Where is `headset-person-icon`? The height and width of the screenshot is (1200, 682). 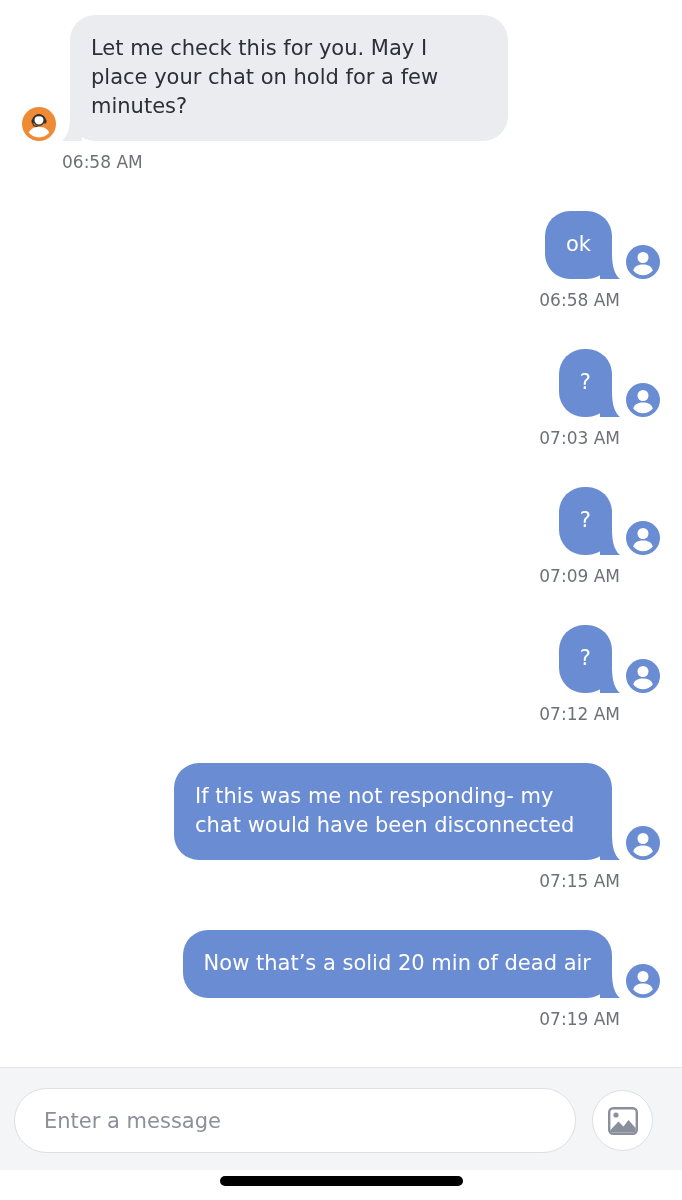 headset-person-icon is located at coordinates (39, 124).